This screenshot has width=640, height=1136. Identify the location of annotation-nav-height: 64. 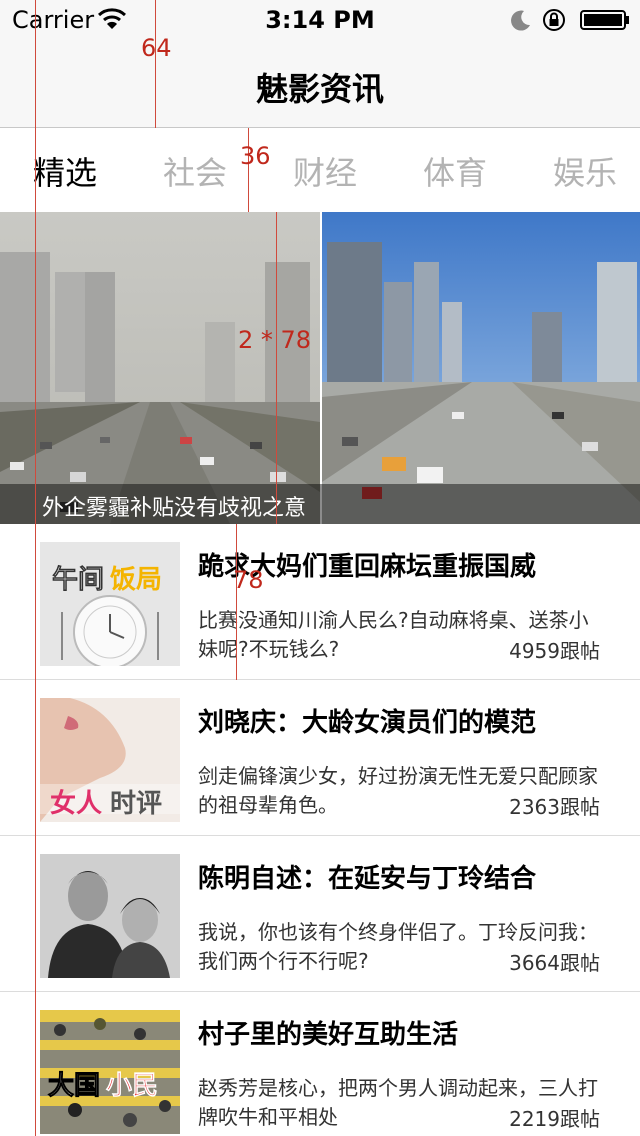
(156, 48).